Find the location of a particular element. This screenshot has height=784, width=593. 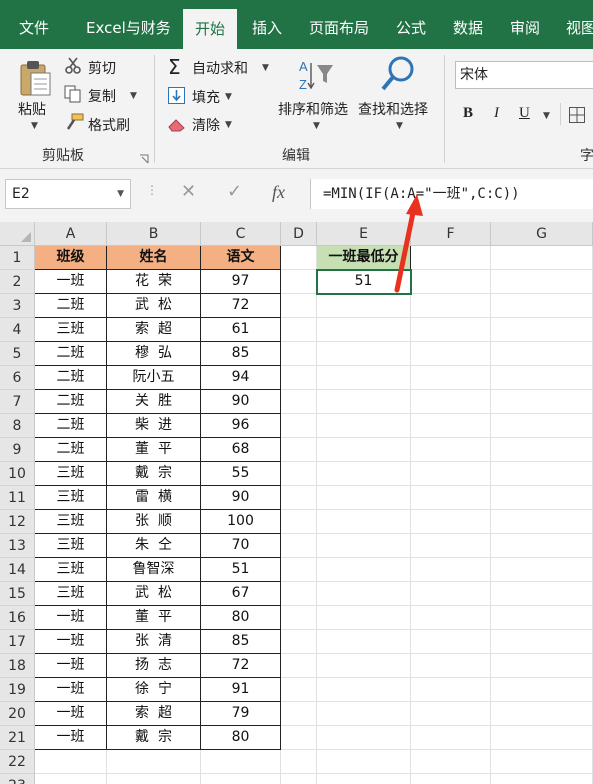

column-header-a: A is located at coordinates (71, 234).